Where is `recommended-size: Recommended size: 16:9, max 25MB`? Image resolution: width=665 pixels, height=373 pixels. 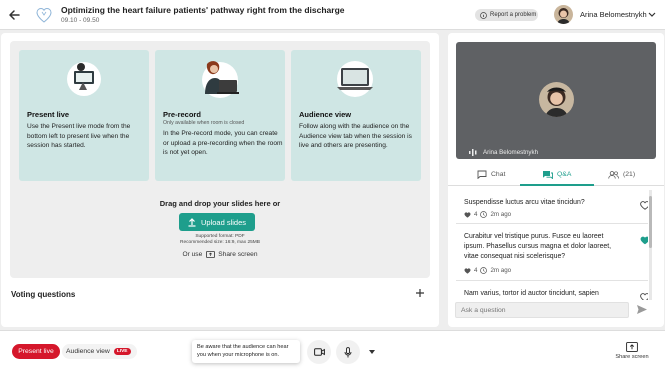 recommended-size: Recommended size: 16:9, max 25MB is located at coordinates (220, 242).